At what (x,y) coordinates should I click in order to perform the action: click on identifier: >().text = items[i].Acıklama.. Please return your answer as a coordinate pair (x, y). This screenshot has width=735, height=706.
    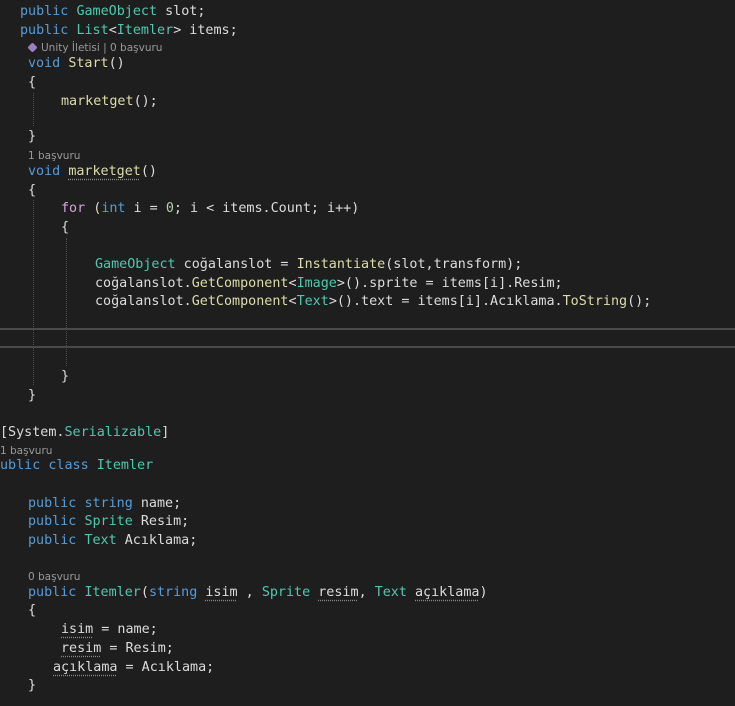
    Looking at the image, I should click on (445, 301).